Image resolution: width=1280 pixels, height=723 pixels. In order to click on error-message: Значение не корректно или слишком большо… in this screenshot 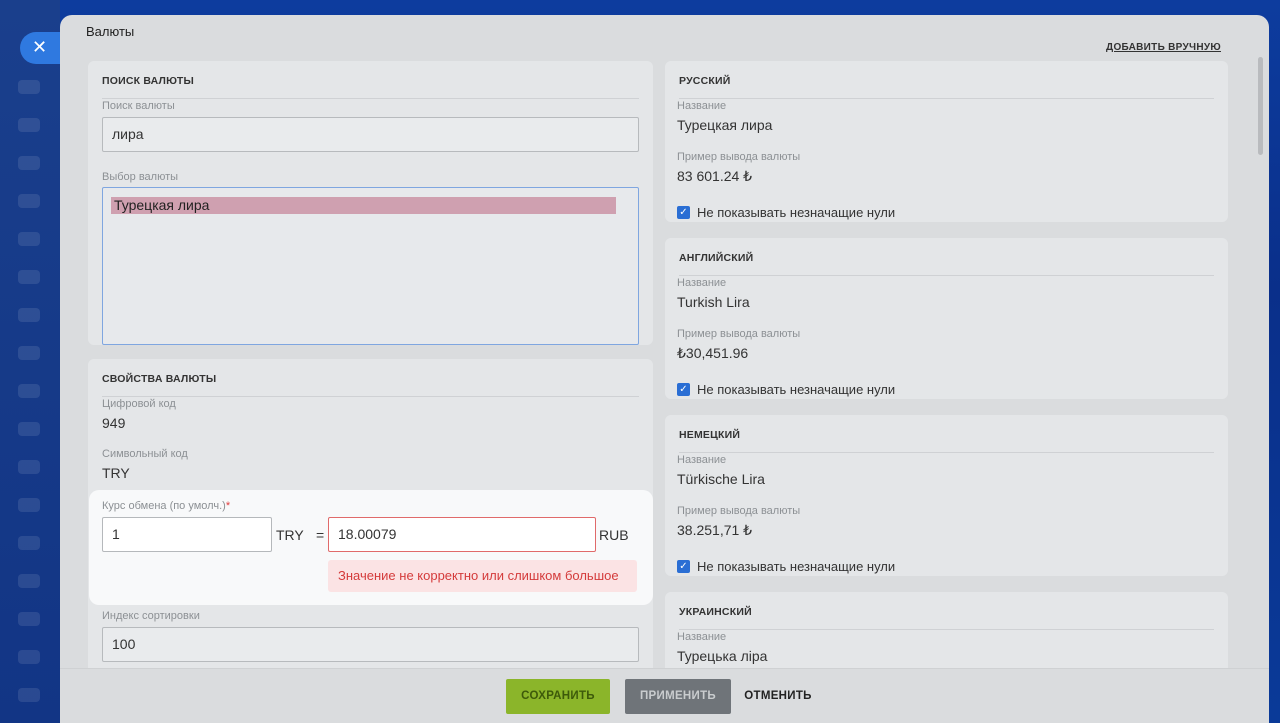, I will do `click(482, 576)`.